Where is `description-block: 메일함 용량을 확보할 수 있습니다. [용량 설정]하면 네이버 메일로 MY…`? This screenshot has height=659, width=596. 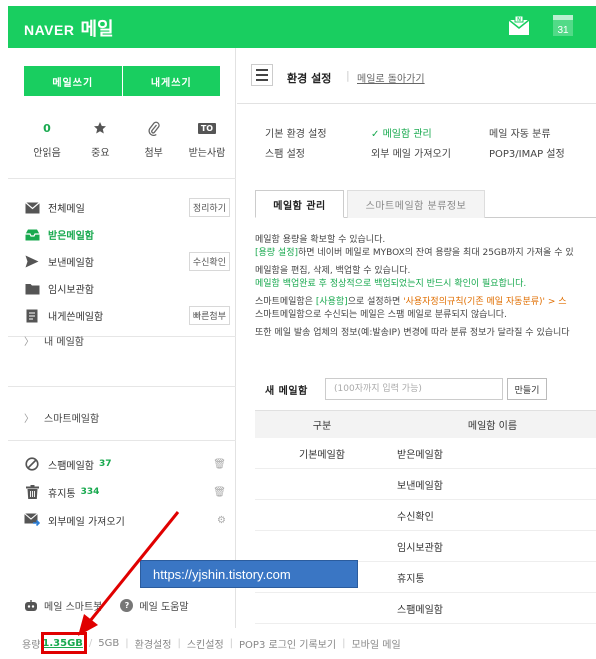 description-block: 메일함 용량을 확보할 수 있습니다. [용량 설정]하면 네이버 메일로 MY… is located at coordinates (425, 290).